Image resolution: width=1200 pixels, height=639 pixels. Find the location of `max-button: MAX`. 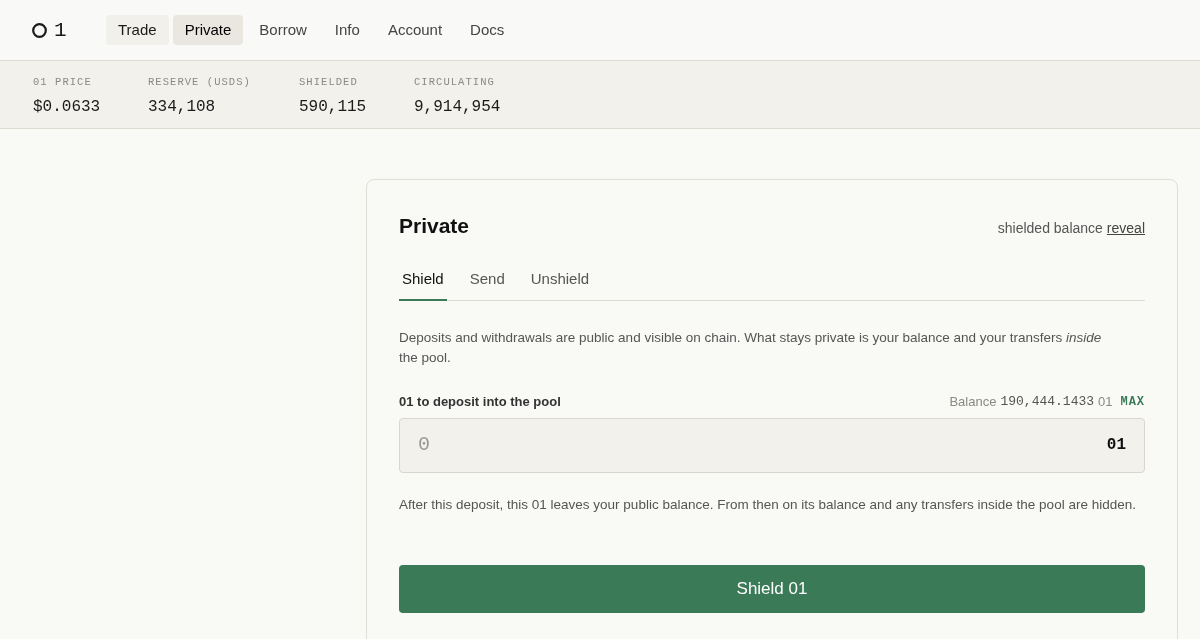

max-button: MAX is located at coordinates (1132, 401).